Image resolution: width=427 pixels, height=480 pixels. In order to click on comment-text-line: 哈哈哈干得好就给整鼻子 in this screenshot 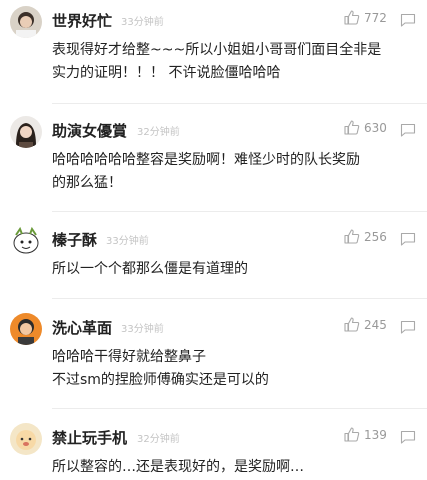, I will do `click(129, 357)`.